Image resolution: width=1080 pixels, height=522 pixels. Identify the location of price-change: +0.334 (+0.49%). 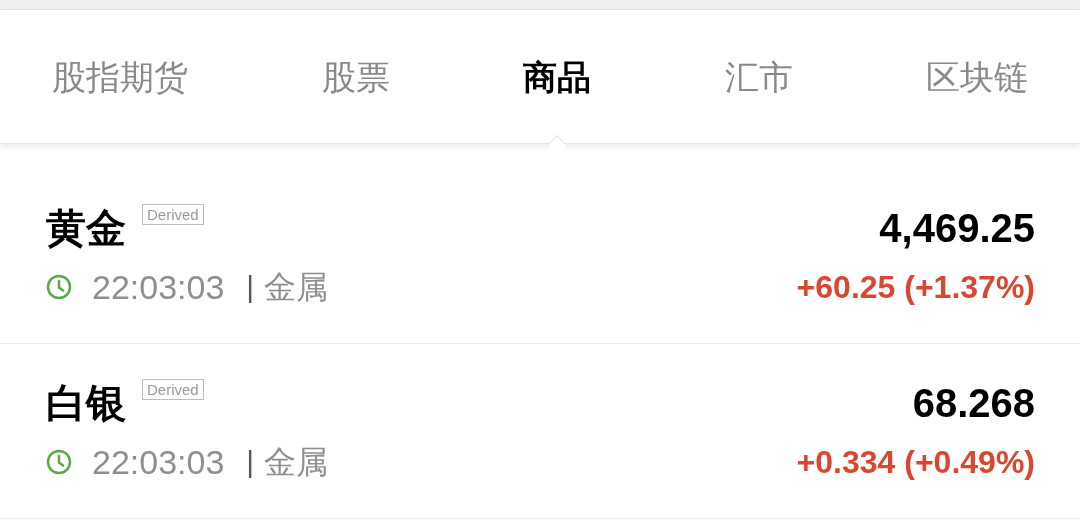
(915, 462).